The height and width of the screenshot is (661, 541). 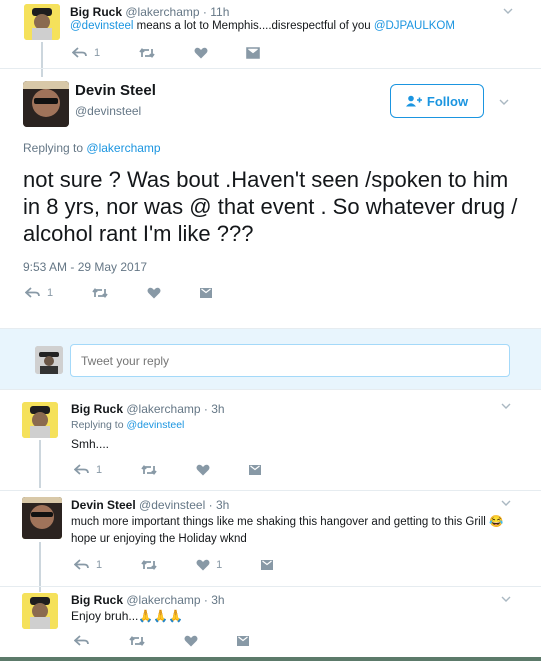 What do you see at coordinates (127, 616) in the screenshot?
I see `tweet-text: Enjoy bruh...🙏🙏🙏` at bounding box center [127, 616].